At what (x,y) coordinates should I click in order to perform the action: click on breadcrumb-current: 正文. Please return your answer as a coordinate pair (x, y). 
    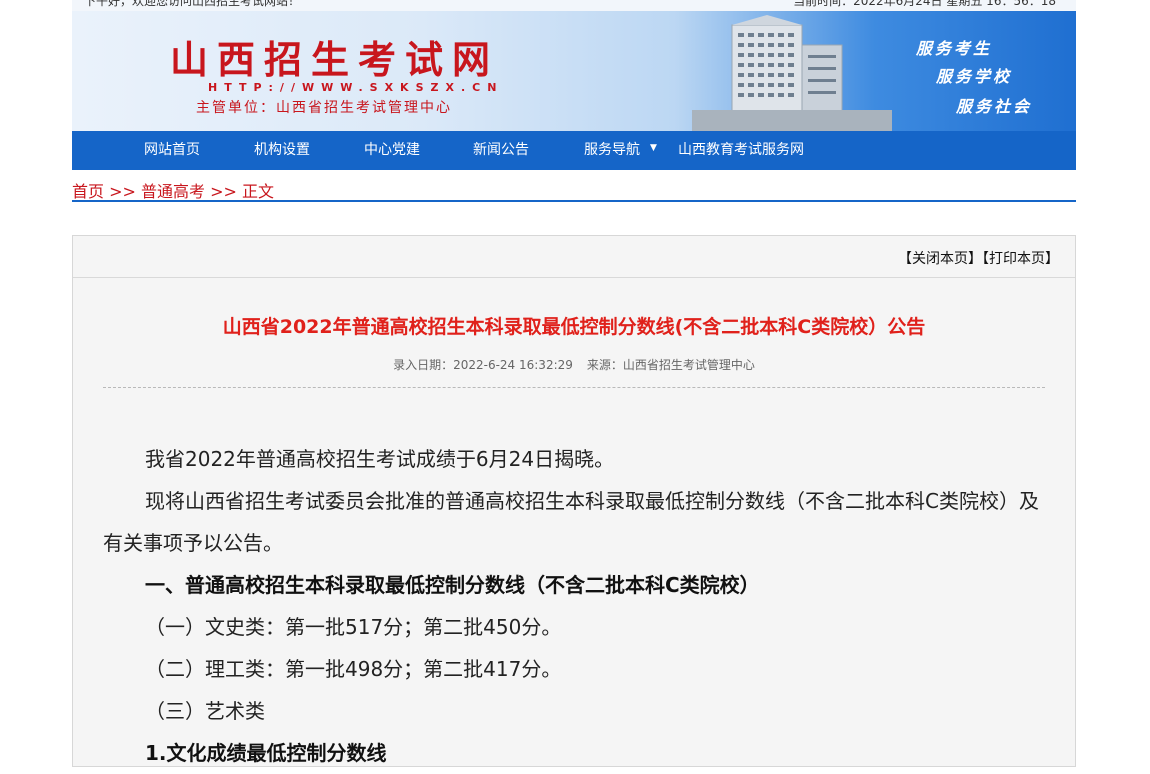
    Looking at the image, I should click on (258, 191).